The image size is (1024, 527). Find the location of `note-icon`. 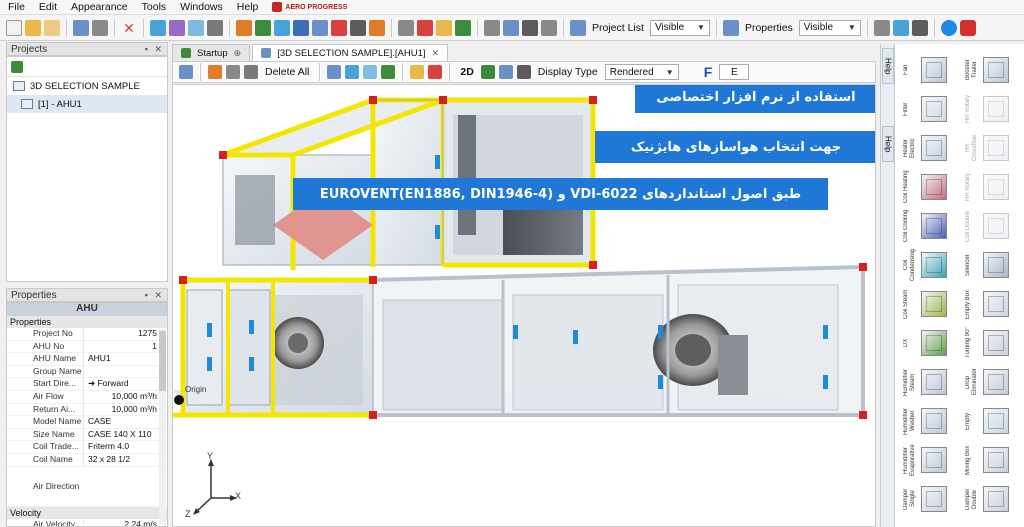

note-icon is located at coordinates (417, 72).